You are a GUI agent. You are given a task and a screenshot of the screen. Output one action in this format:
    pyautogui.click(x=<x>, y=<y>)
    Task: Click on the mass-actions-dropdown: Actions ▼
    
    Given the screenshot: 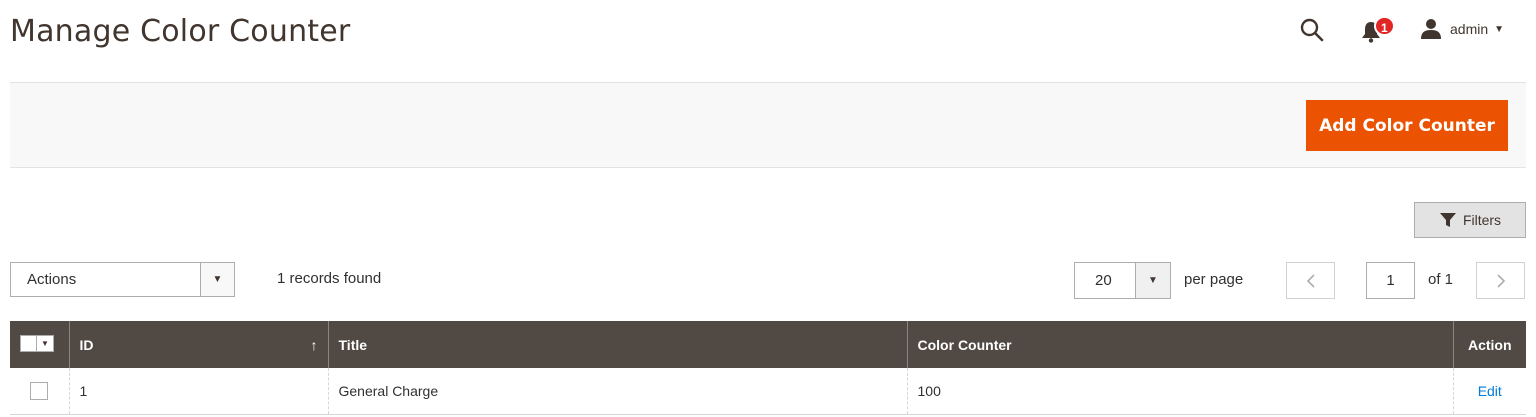 What is the action you would take?
    pyautogui.click(x=122, y=279)
    